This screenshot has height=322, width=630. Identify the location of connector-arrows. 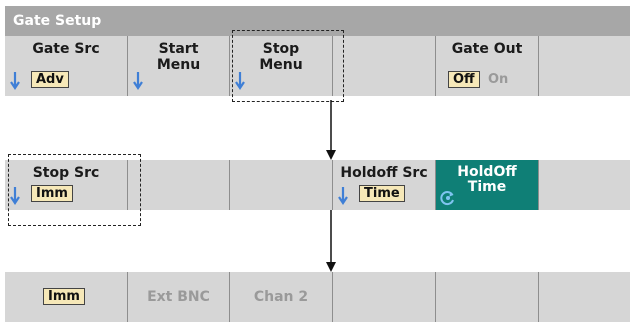
(331, 186).